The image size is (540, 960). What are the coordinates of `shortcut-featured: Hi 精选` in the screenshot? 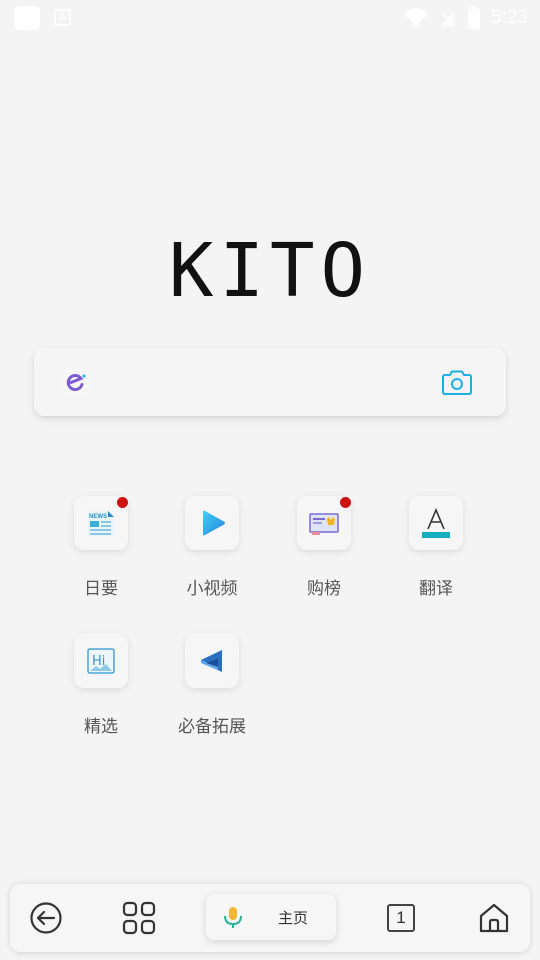 It's located at (101, 685).